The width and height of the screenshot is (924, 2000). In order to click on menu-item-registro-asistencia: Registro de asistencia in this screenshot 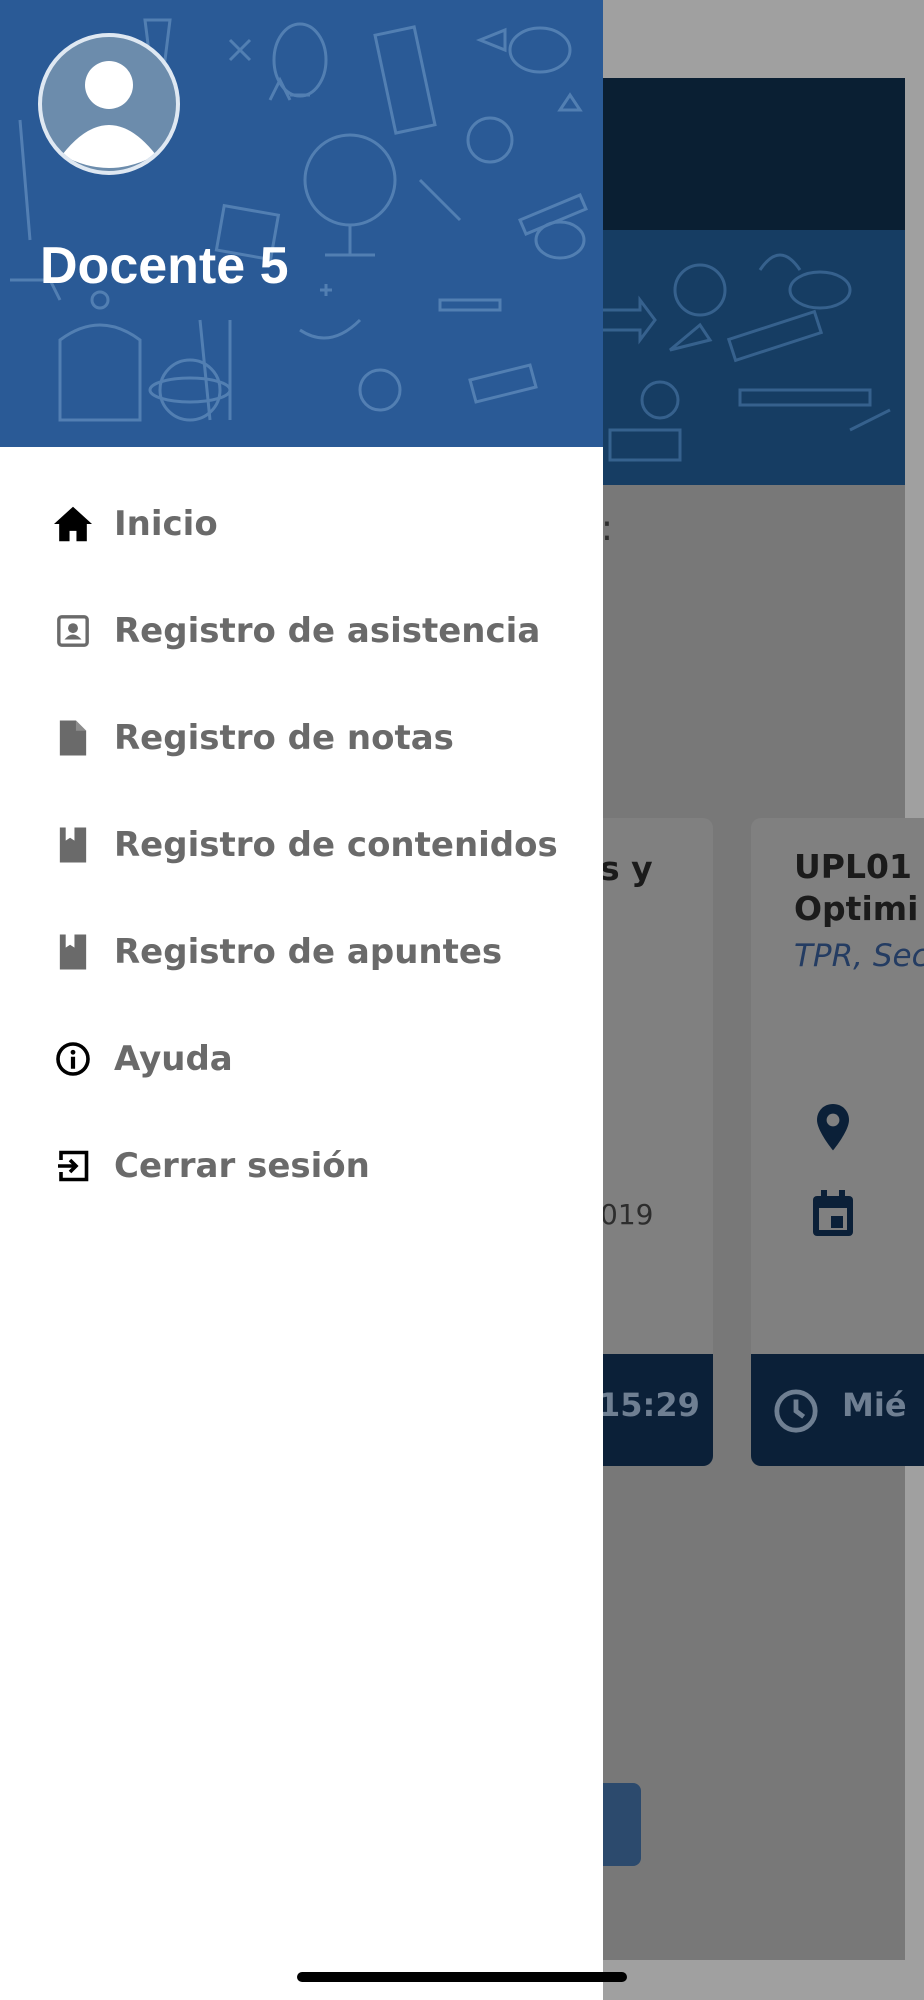, I will do `click(301, 630)`.